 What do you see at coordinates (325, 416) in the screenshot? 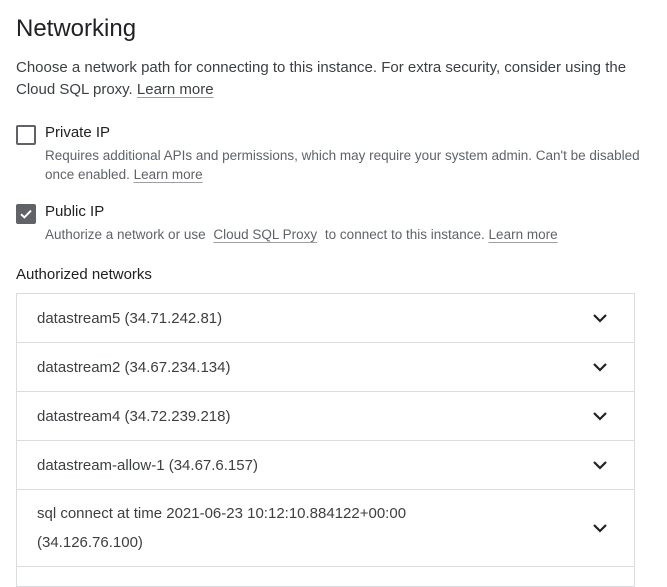
I see `network-row: datastream4 (34.72.239.218)` at bounding box center [325, 416].